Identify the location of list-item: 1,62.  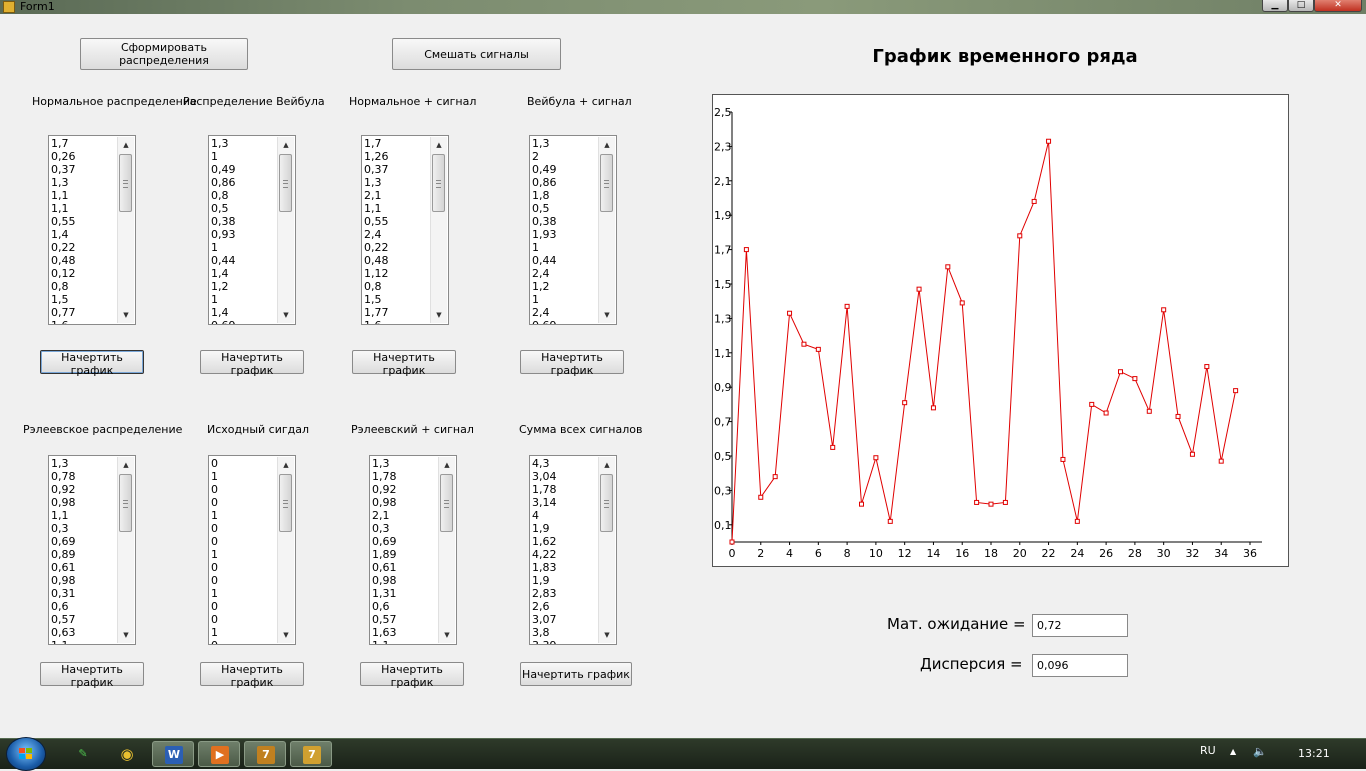
(566, 541).